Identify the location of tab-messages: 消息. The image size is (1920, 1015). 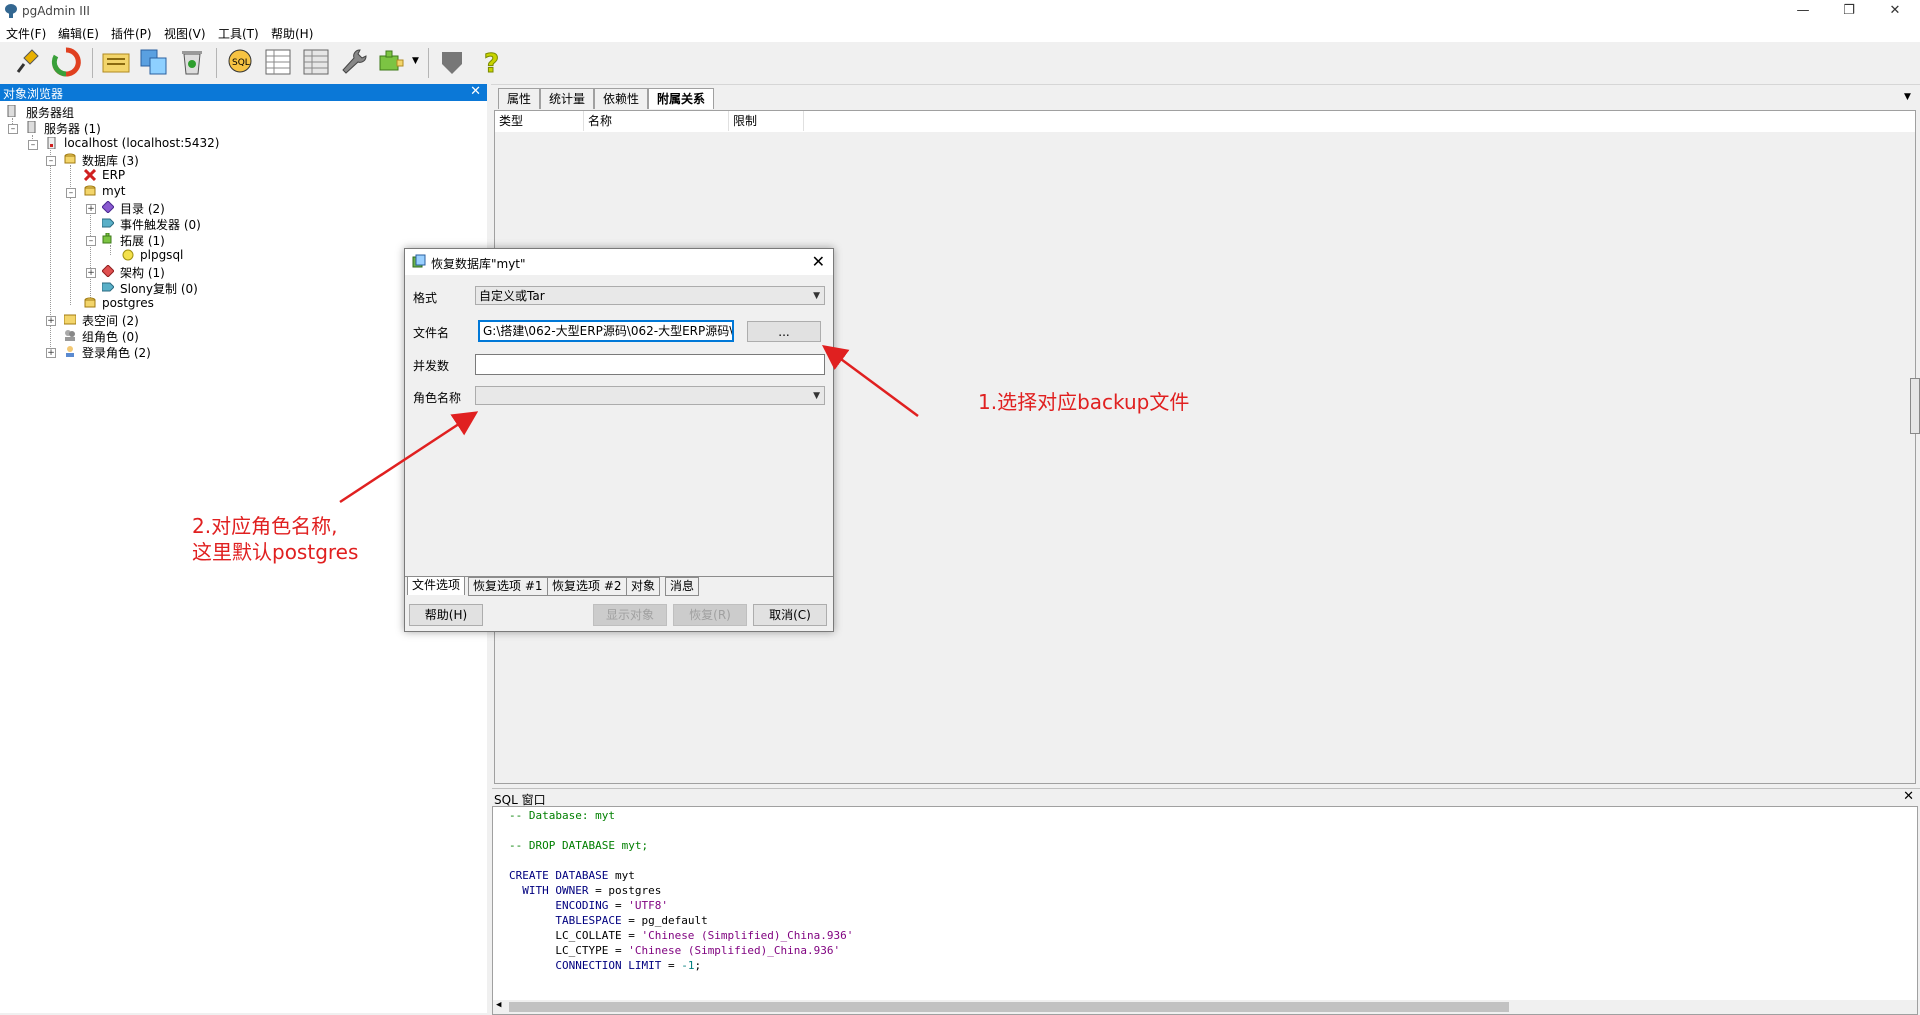
(682, 586).